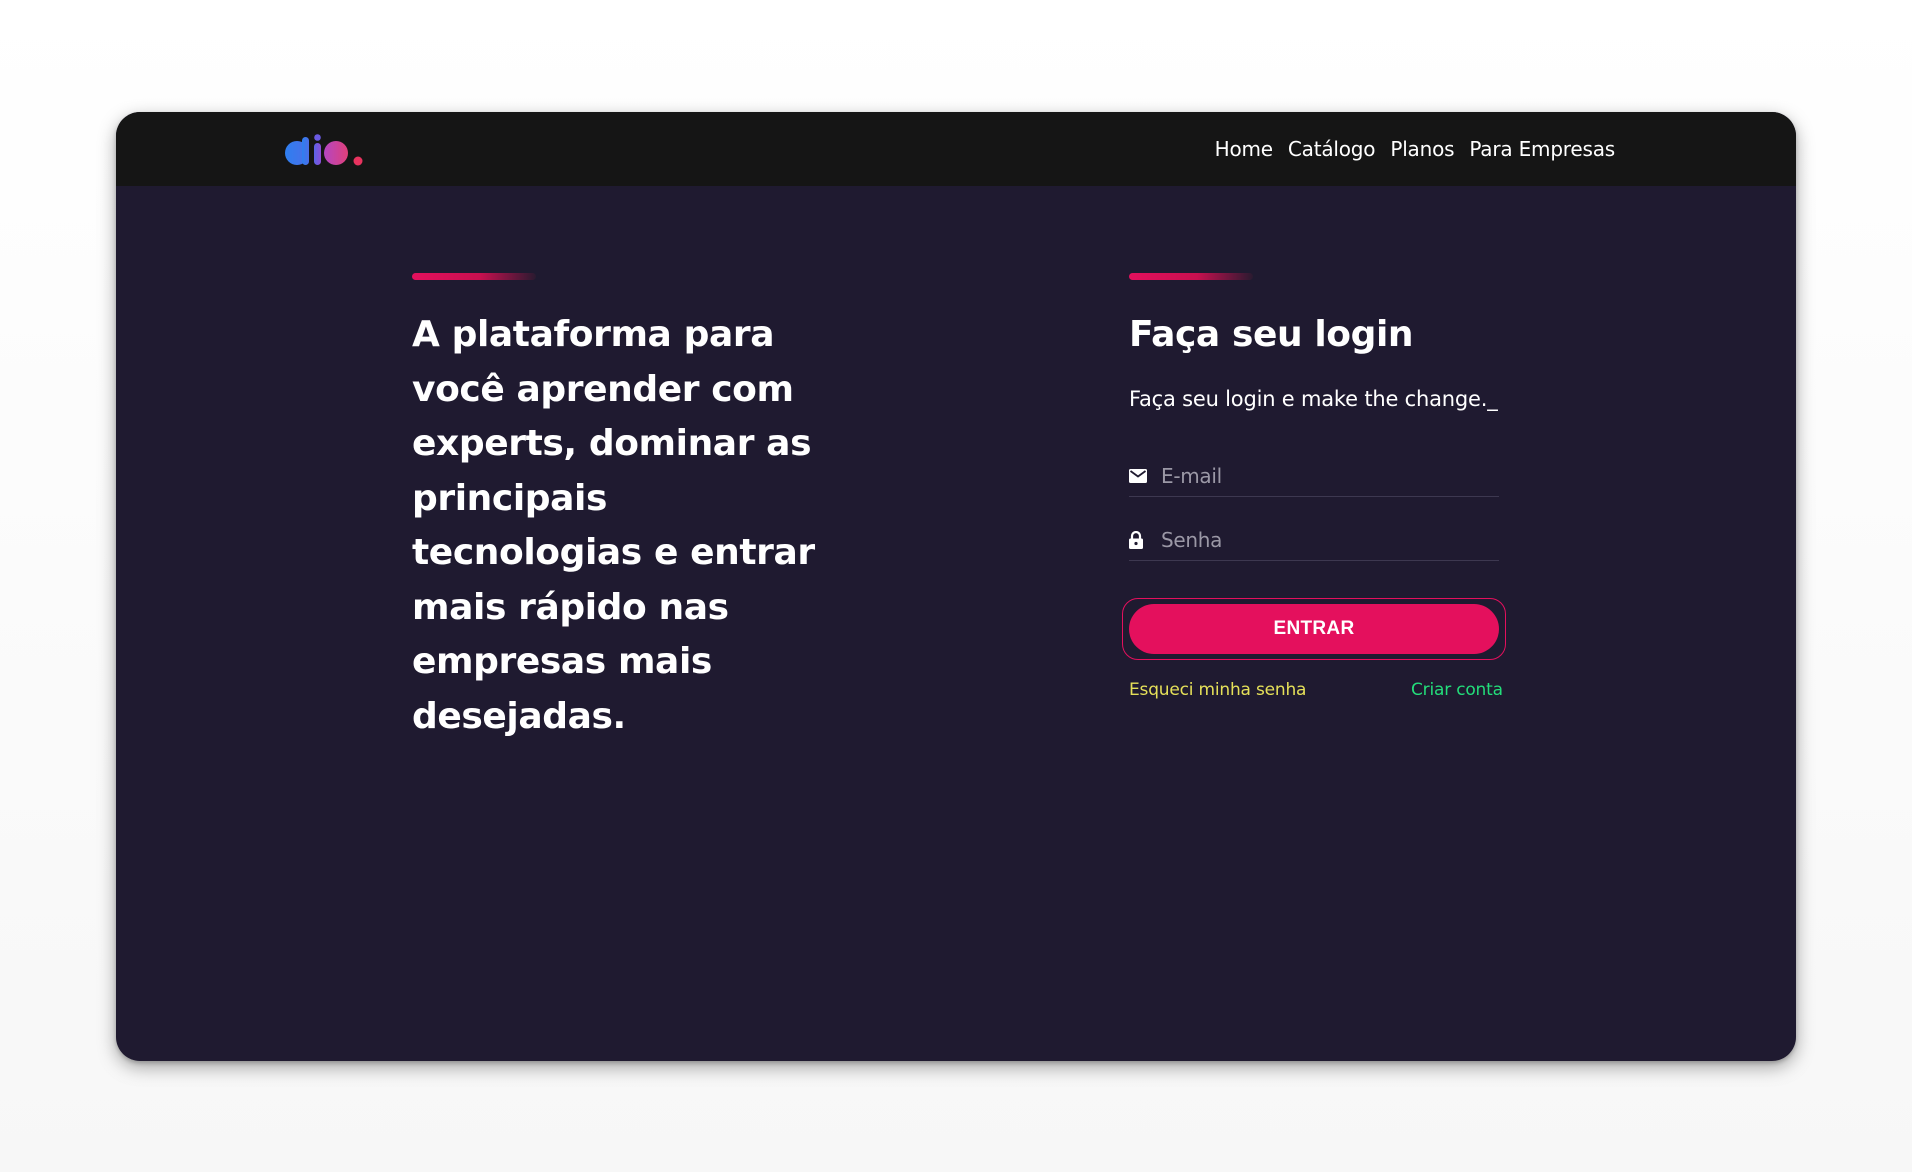 Image resolution: width=1912 pixels, height=1172 pixels. Describe the element at coordinates (1422, 149) in the screenshot. I see `nav-planos: Planos` at that location.